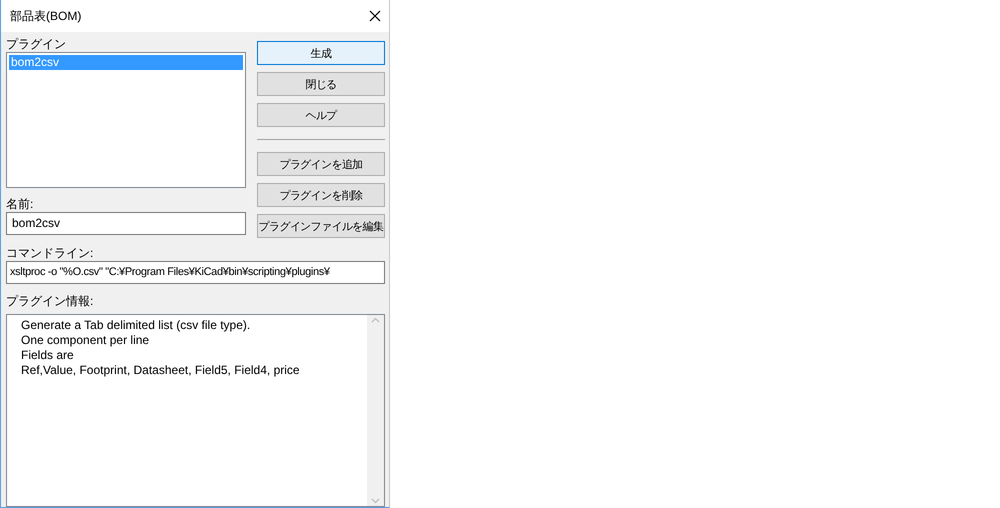  What do you see at coordinates (161, 370) in the screenshot?
I see `info-text-line: Ref,Value, Footprint, Datasheet, Field5, Field4, price` at bounding box center [161, 370].